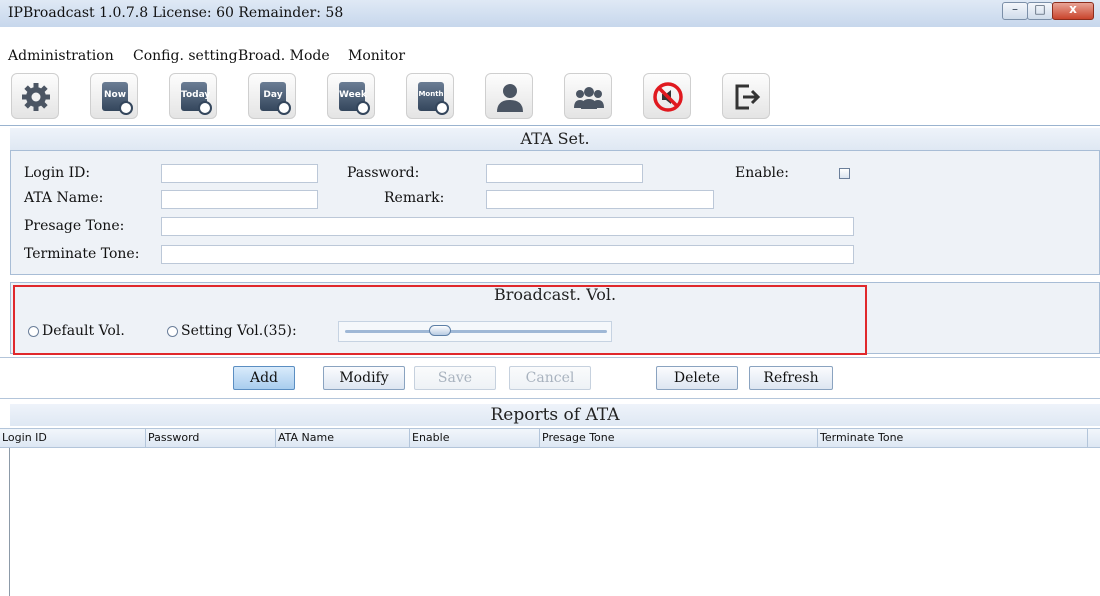  I want to click on presage-tone-label: Presage Tone:, so click(74, 226).